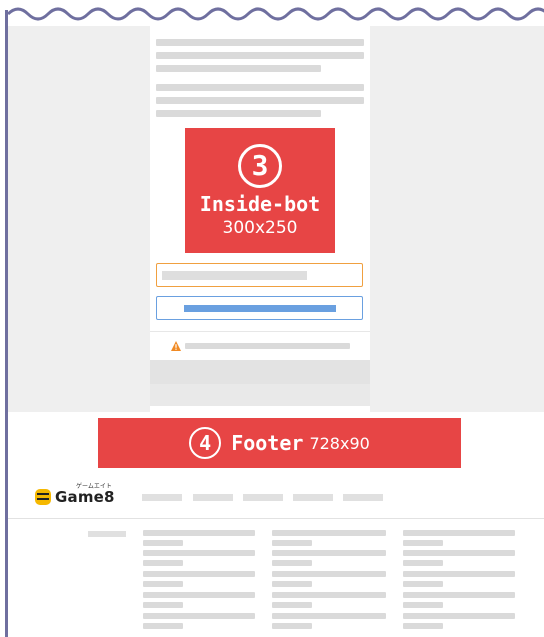 Image resolution: width=544 pixels, height=637 pixels. I want to click on input-placeholder-bar, so click(234, 275).